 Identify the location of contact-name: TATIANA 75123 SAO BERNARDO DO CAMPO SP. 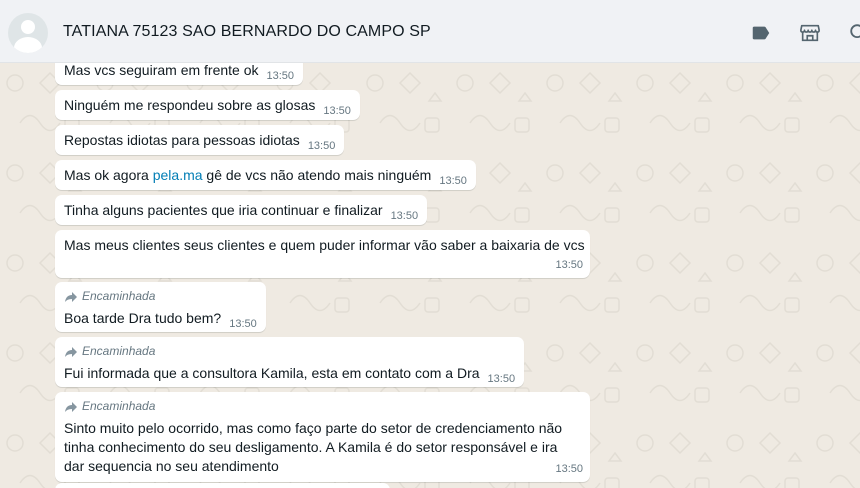
(247, 32).